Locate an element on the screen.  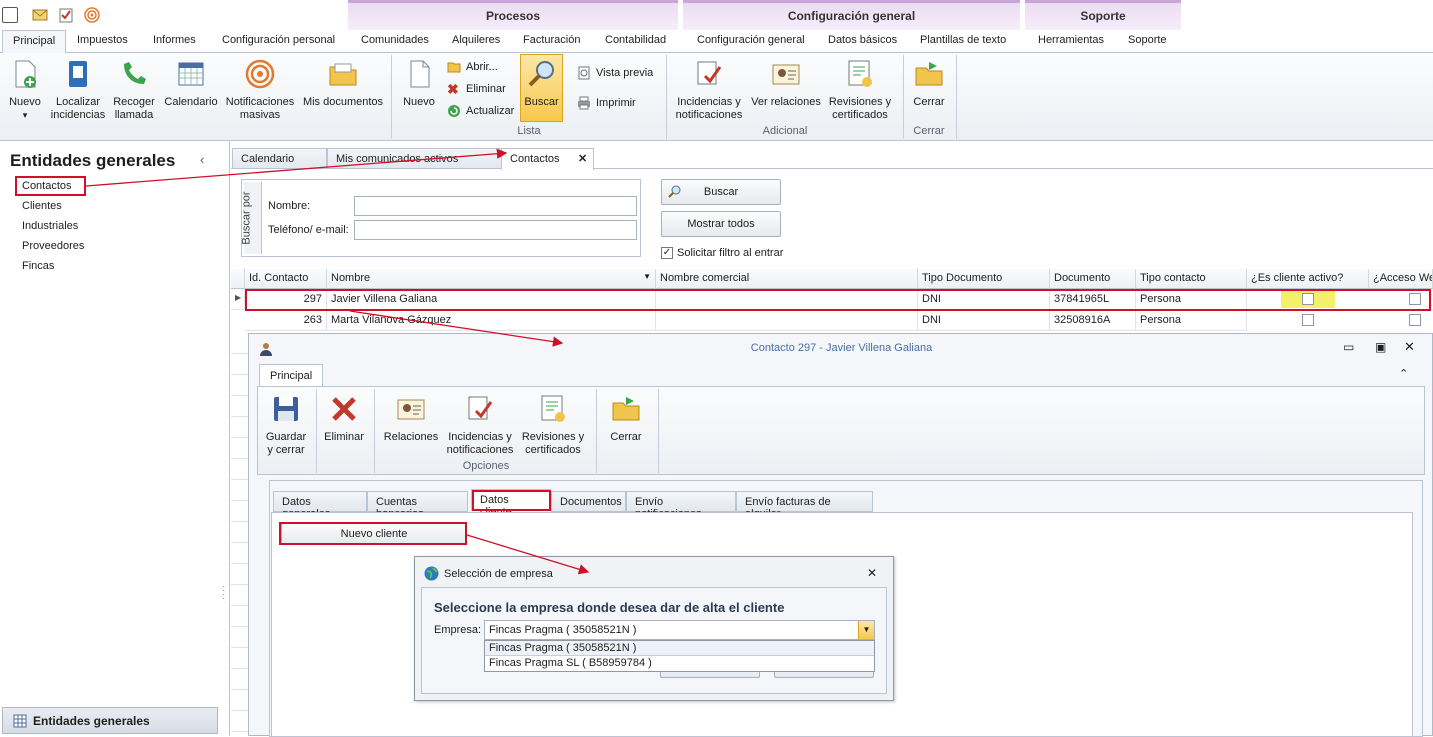
col-acceso-web: ¿Acceso Web is located at coordinates (1401, 279).